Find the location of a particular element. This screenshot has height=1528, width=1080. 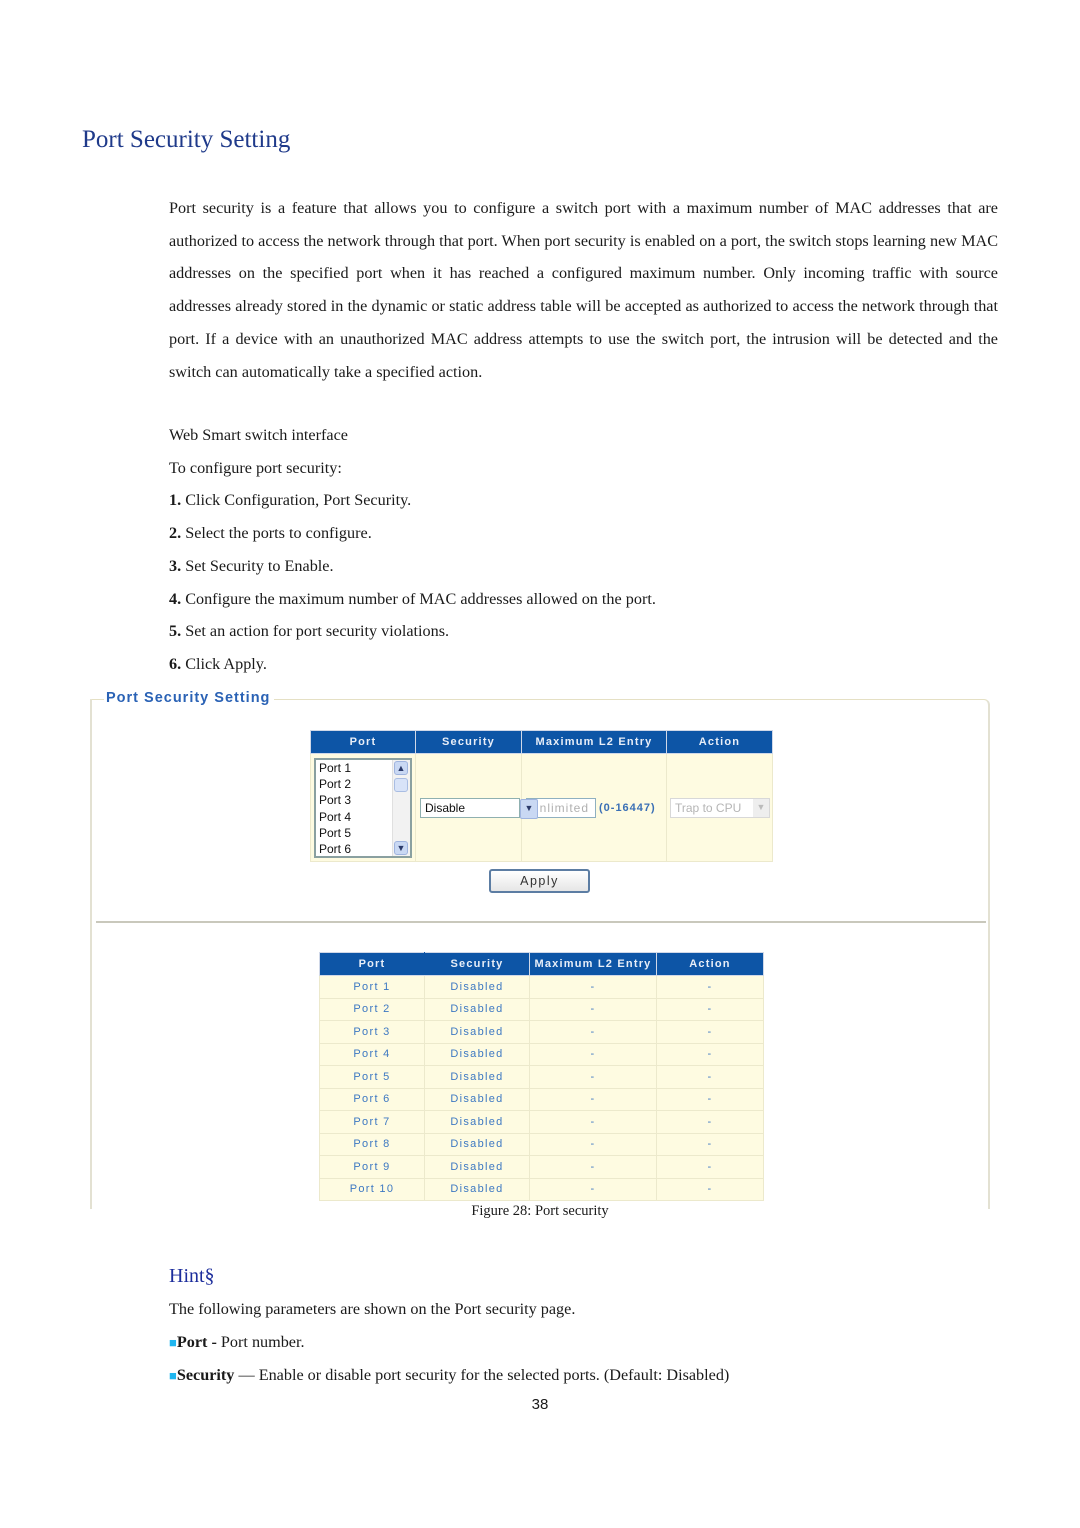

steps-intro: To configure port security: is located at coordinates (255, 468).